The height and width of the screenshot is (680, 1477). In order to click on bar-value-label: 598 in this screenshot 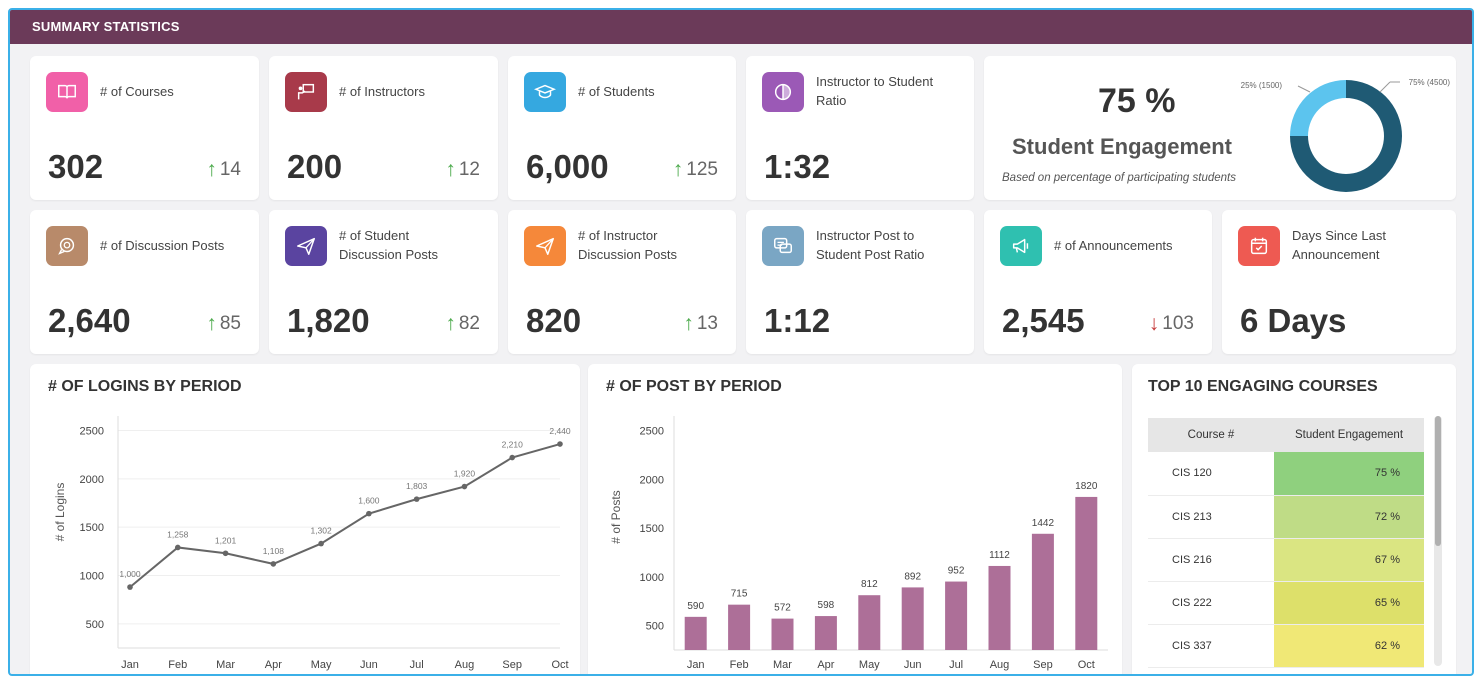, I will do `click(826, 605)`.